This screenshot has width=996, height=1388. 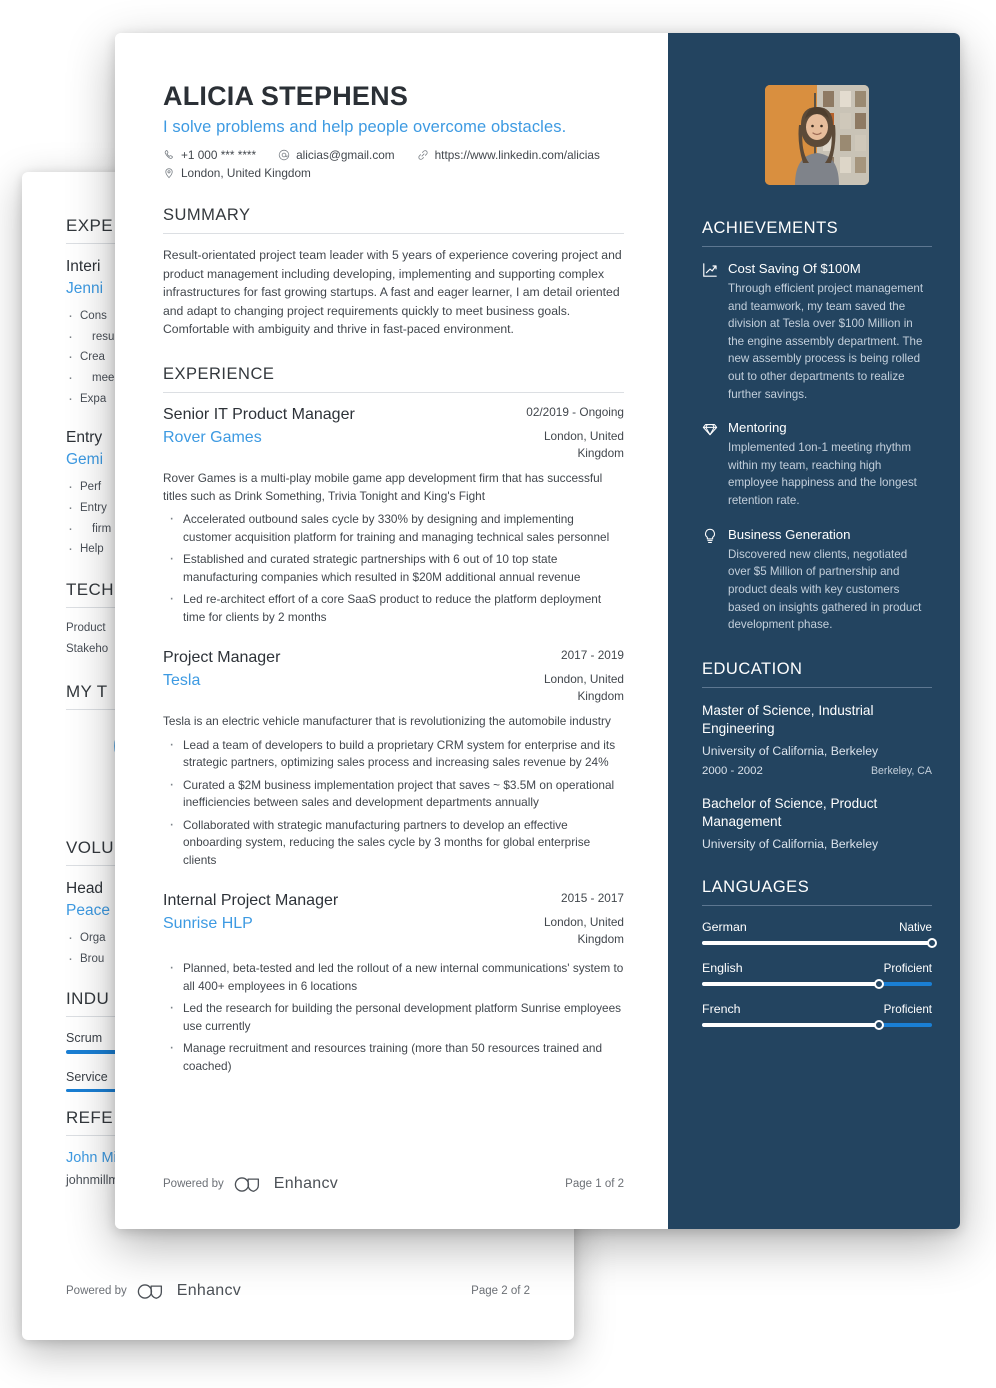 What do you see at coordinates (817, 975) in the screenshot?
I see `language-item: English Proficient` at bounding box center [817, 975].